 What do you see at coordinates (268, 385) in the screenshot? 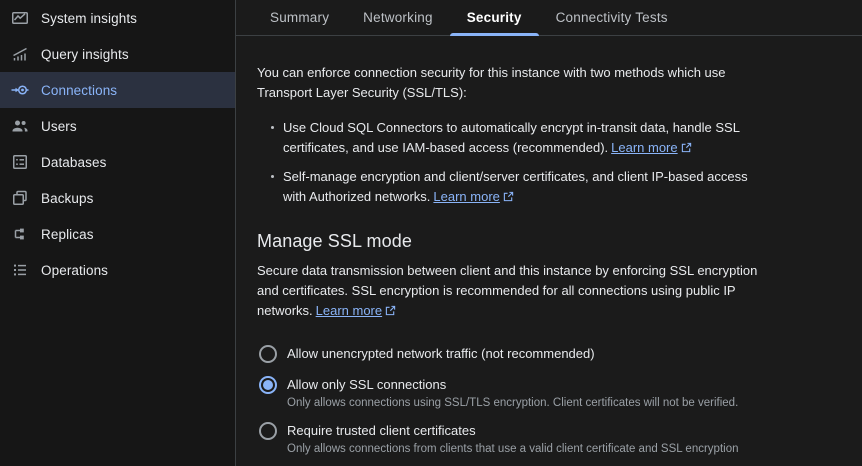
I see `radio-selected-icon` at bounding box center [268, 385].